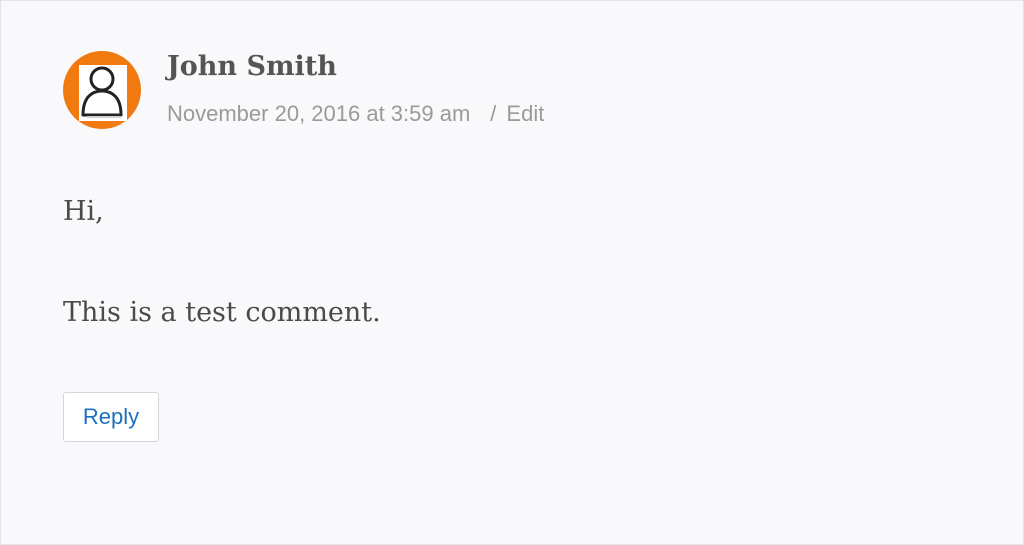  I want to click on comment-paragraph: Hi,, so click(83, 211).